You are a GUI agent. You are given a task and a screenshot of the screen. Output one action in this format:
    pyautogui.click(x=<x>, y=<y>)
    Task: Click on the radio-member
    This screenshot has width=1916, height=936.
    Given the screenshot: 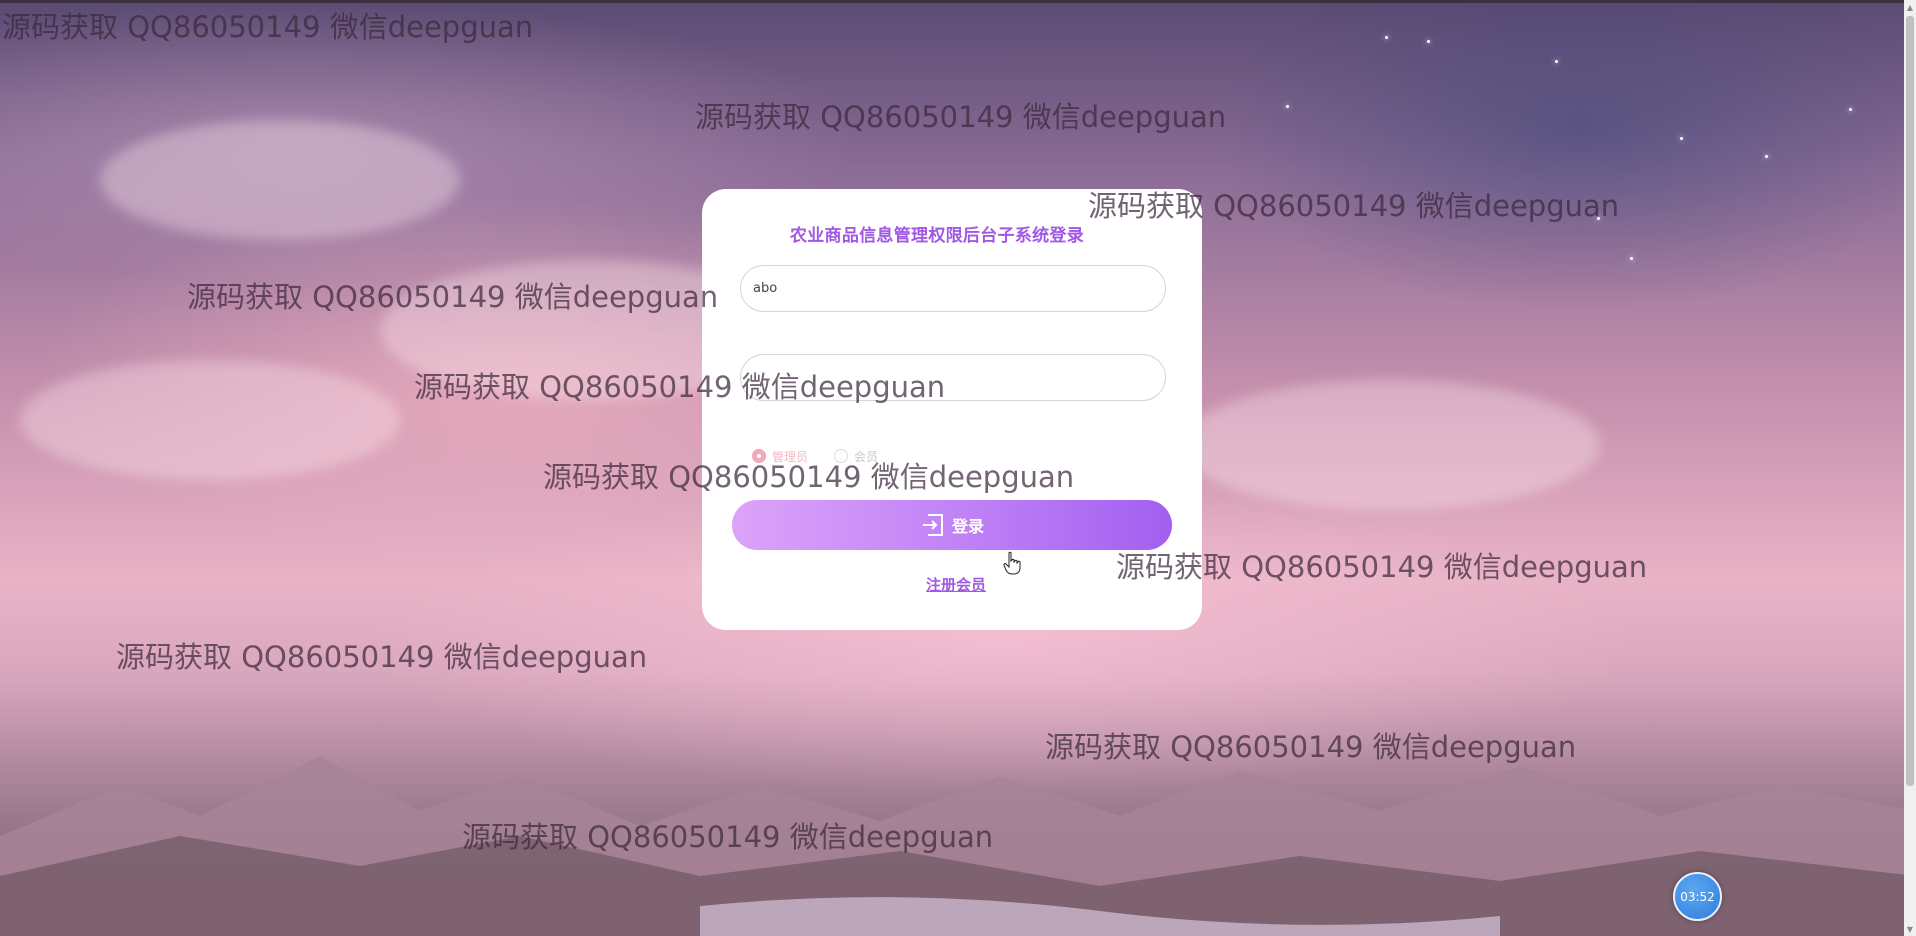 What is the action you would take?
    pyautogui.click(x=841, y=456)
    